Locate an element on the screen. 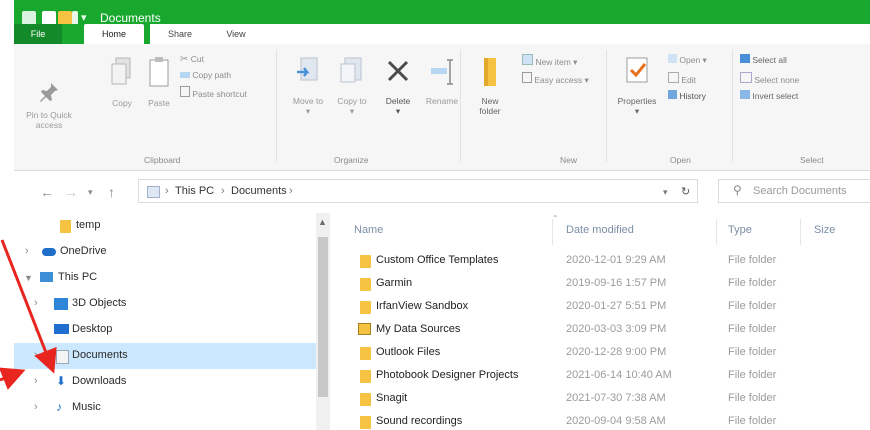  invert-selection-icon is located at coordinates (745, 94).